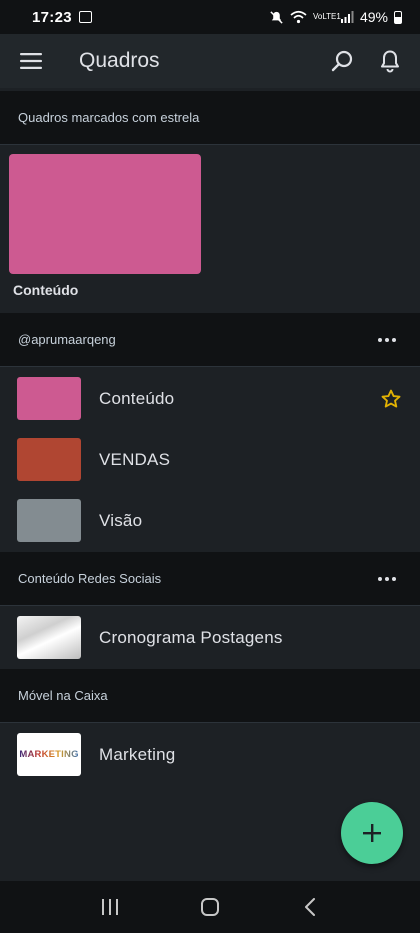  I want to click on back-icon, so click(310, 907).